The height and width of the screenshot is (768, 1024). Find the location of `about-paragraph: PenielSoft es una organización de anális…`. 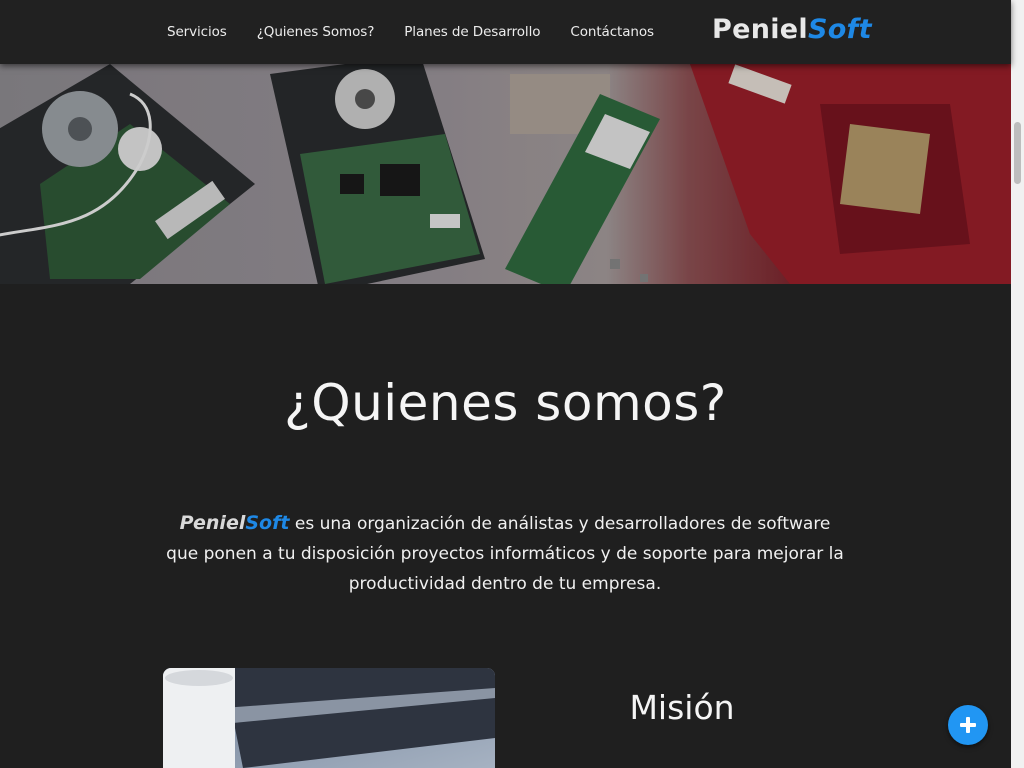

about-paragraph: PenielSoft es una organización de anális… is located at coordinates (505, 553).